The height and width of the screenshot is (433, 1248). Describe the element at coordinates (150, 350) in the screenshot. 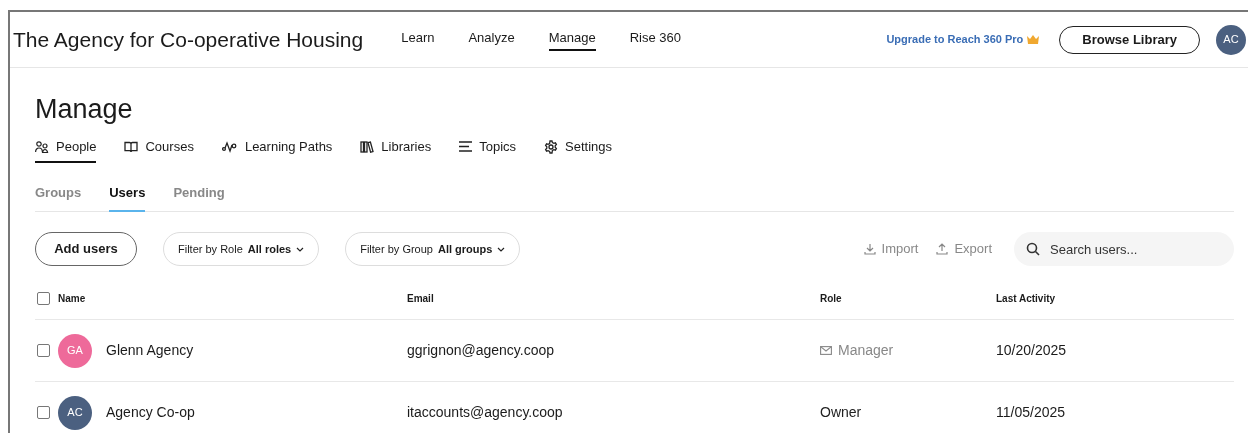

I see `user-name: Glenn Agency` at that location.